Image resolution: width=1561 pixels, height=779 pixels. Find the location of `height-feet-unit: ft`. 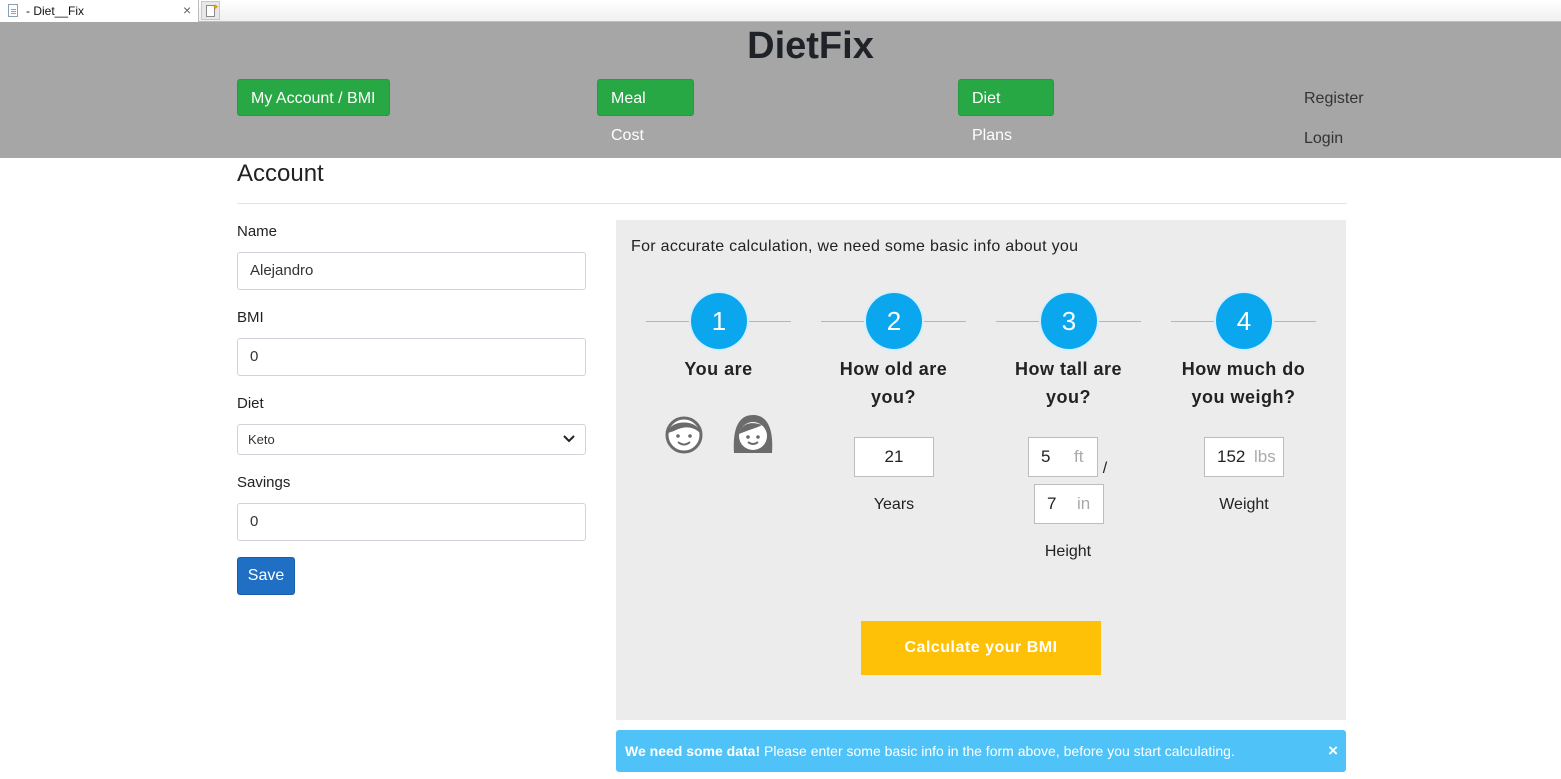

height-feet-unit: ft is located at coordinates (1079, 456).